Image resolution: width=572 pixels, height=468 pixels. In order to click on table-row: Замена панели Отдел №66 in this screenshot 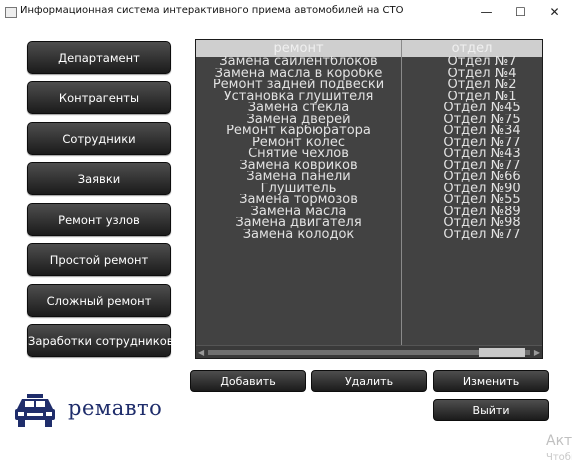, I will do `click(369, 177)`.